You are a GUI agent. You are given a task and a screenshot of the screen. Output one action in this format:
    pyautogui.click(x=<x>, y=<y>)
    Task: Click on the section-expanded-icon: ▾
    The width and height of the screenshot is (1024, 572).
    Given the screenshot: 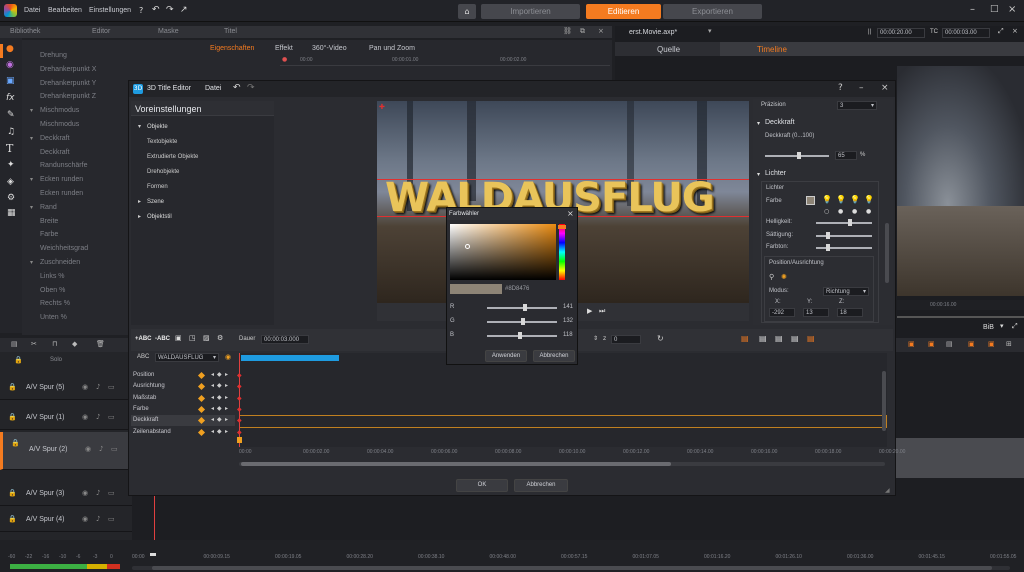 What is the action you would take?
    pyautogui.click(x=758, y=174)
    